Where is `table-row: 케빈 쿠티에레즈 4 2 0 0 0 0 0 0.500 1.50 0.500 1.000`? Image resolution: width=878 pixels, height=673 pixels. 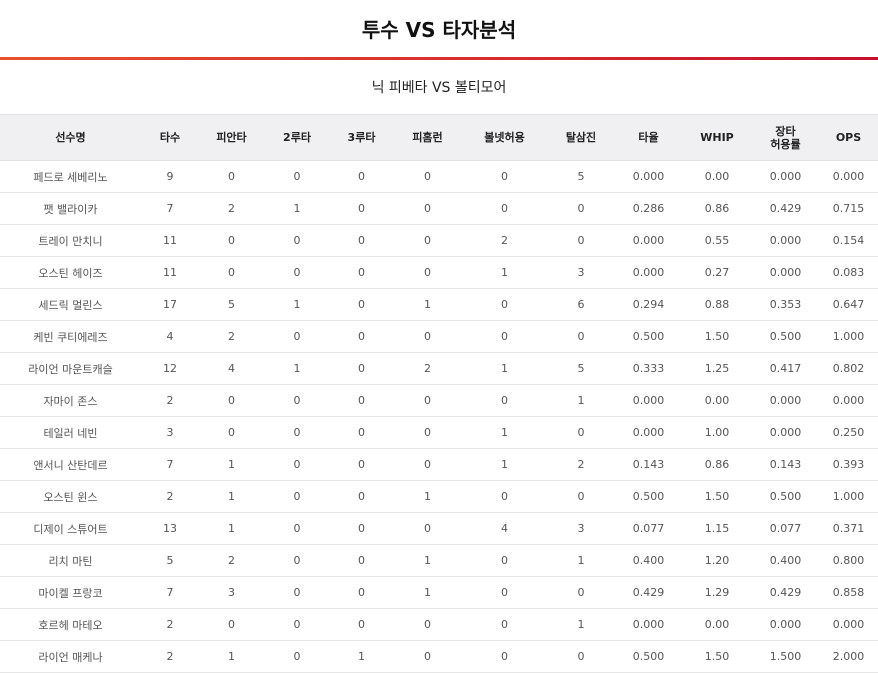
table-row: 케빈 쿠티에레즈 4 2 0 0 0 0 0 0.500 1.50 0.500 1.000 is located at coordinates (439, 336).